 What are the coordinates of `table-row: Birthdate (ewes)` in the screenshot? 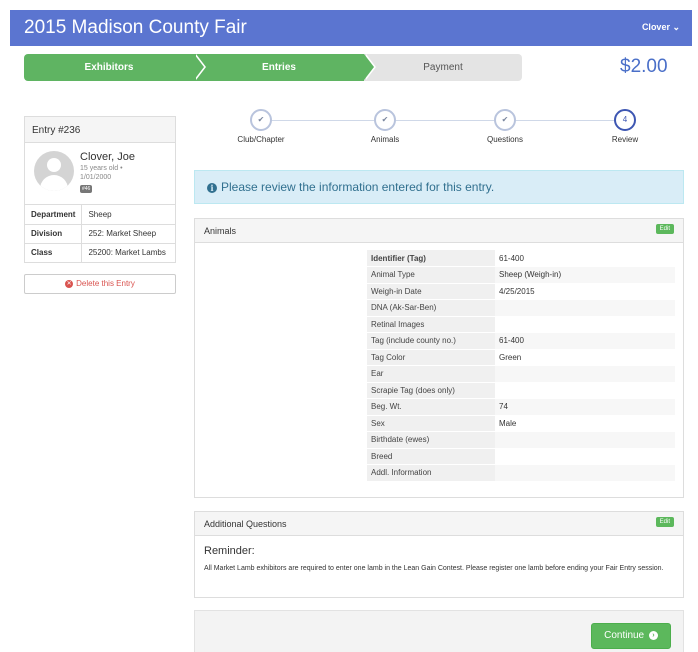 It's located at (521, 440).